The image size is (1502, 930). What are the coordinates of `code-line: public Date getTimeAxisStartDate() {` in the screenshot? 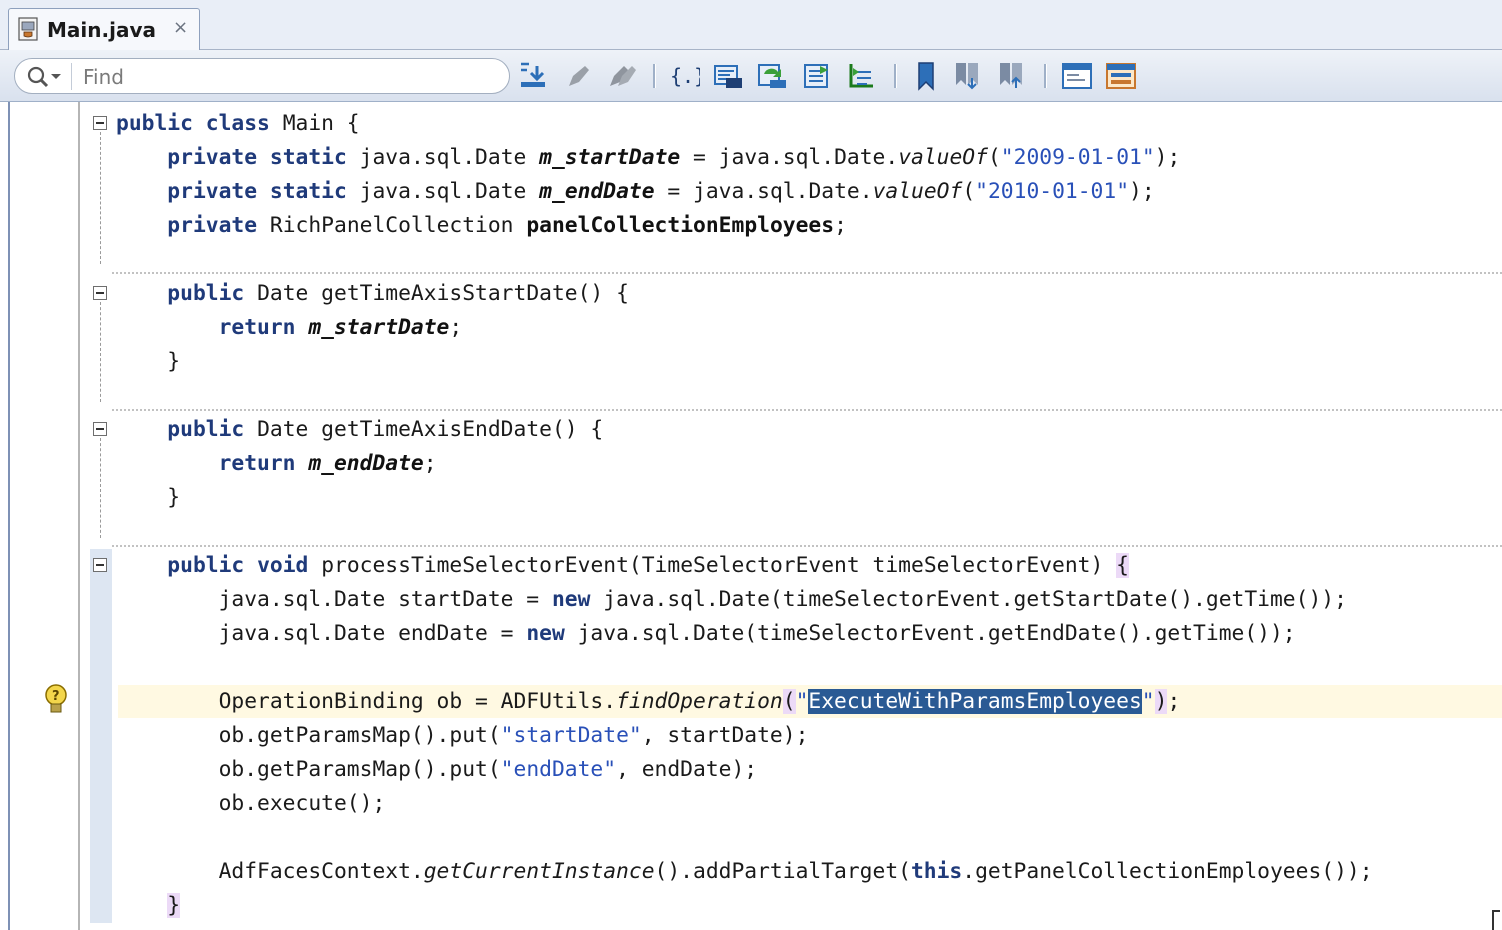 It's located at (398, 293).